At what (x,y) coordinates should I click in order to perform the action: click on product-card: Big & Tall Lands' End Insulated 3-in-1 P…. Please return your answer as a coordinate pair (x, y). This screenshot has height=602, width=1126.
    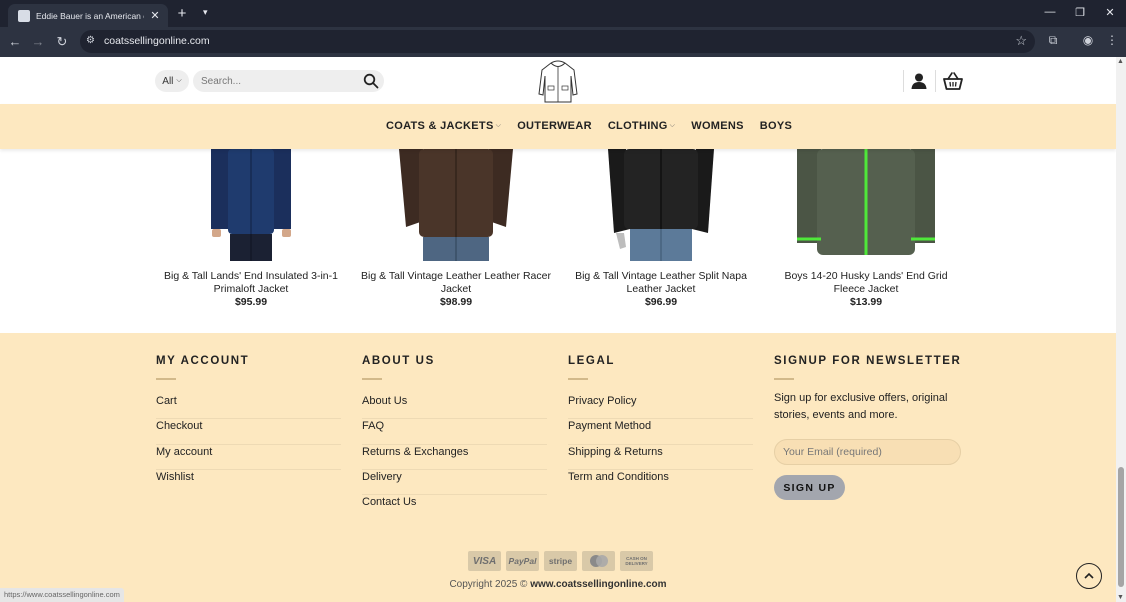
    Looking at the image, I should click on (251, 229).